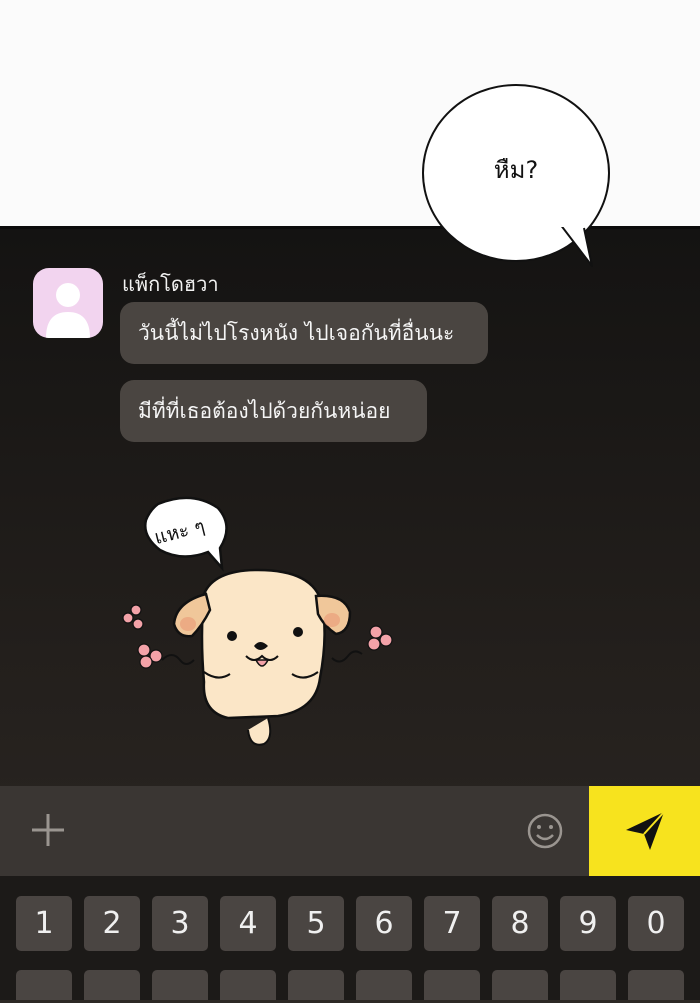 The image size is (700, 1003). Describe the element at coordinates (576, 245) in the screenshot. I see `speech-bubble-tail` at that location.